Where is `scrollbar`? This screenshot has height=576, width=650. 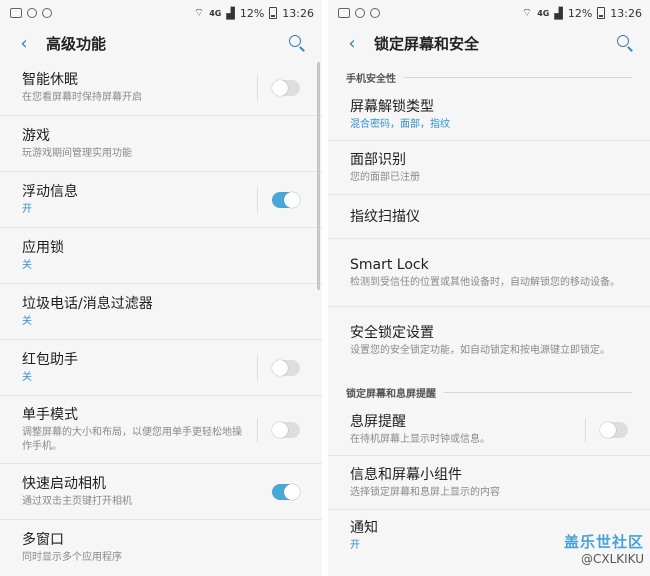
scrollbar is located at coordinates (318, 176).